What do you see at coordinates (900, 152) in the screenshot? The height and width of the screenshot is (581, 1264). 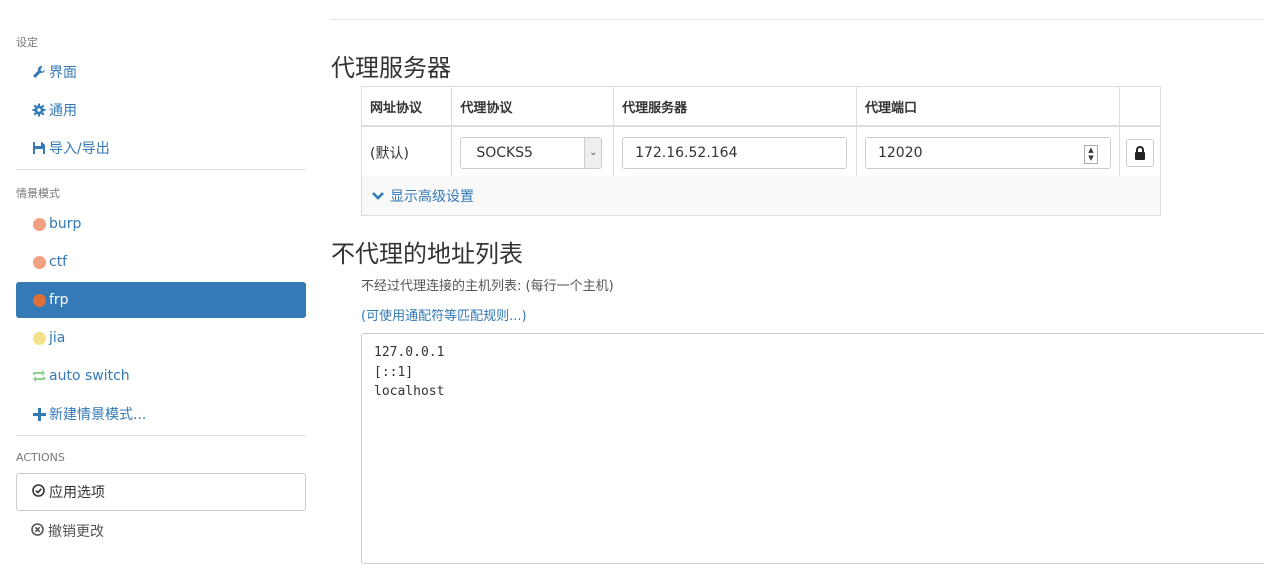 I see `proxy-port-value: 12020` at bounding box center [900, 152].